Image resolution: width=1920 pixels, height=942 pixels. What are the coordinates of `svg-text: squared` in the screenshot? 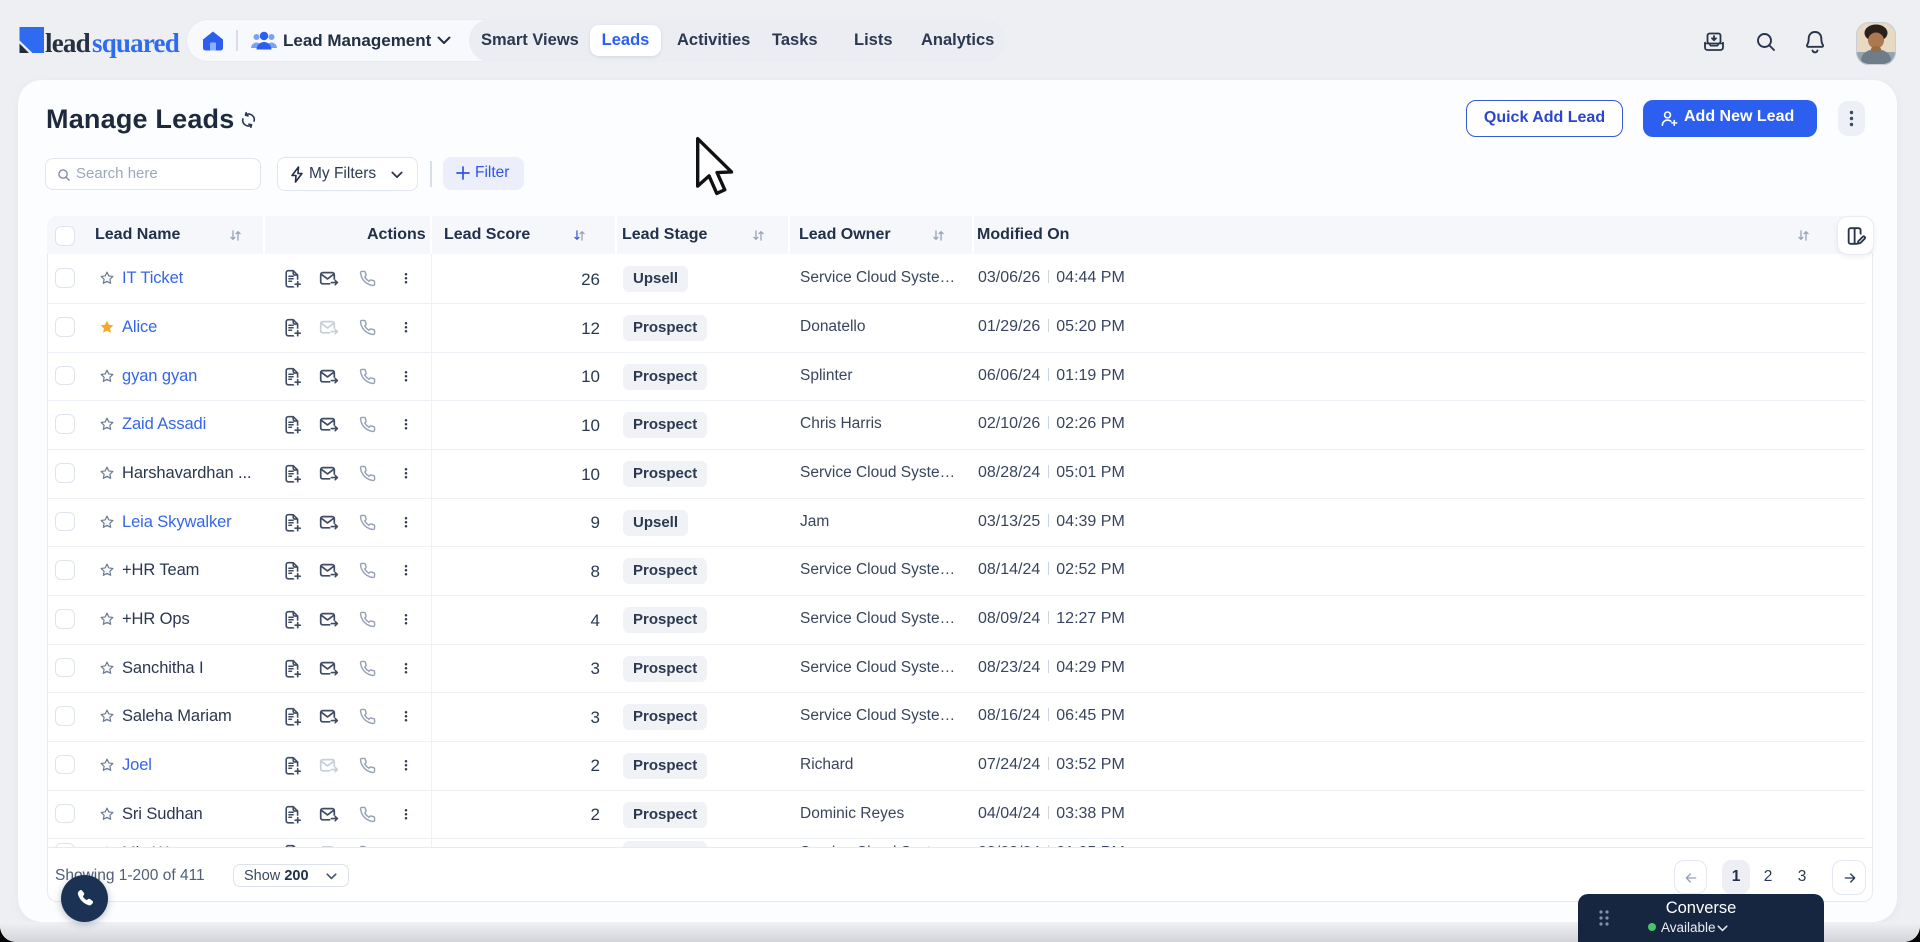 It's located at (136, 43).